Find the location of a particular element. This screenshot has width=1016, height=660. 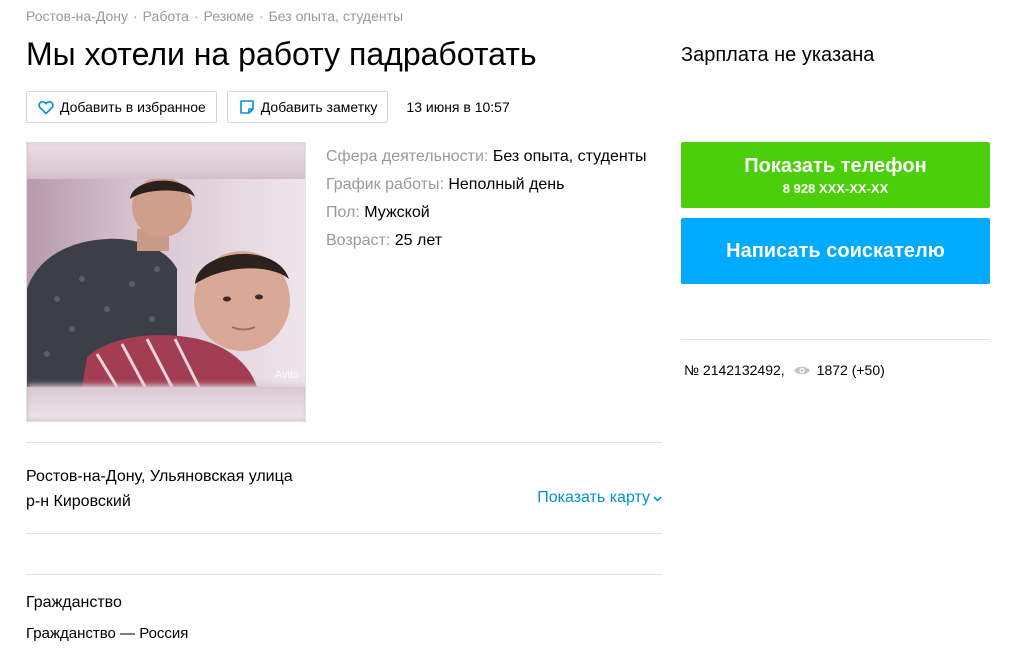

write-to-applicant-button: Написать соискателю is located at coordinates (835, 251).